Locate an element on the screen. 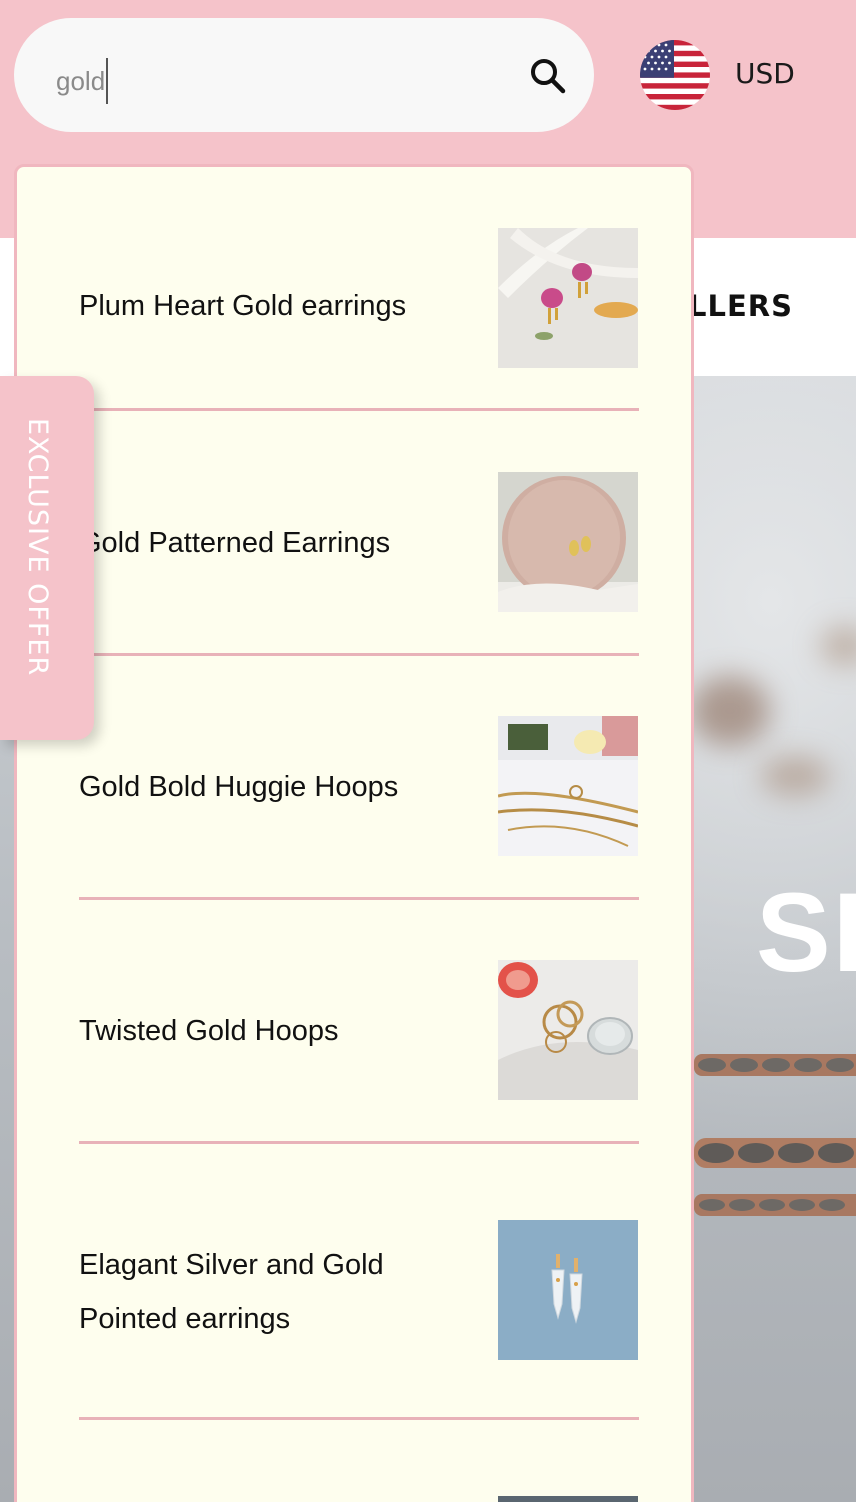 The width and height of the screenshot is (856, 1502). result-title: Plum Heart Gold earrings is located at coordinates (279, 306).